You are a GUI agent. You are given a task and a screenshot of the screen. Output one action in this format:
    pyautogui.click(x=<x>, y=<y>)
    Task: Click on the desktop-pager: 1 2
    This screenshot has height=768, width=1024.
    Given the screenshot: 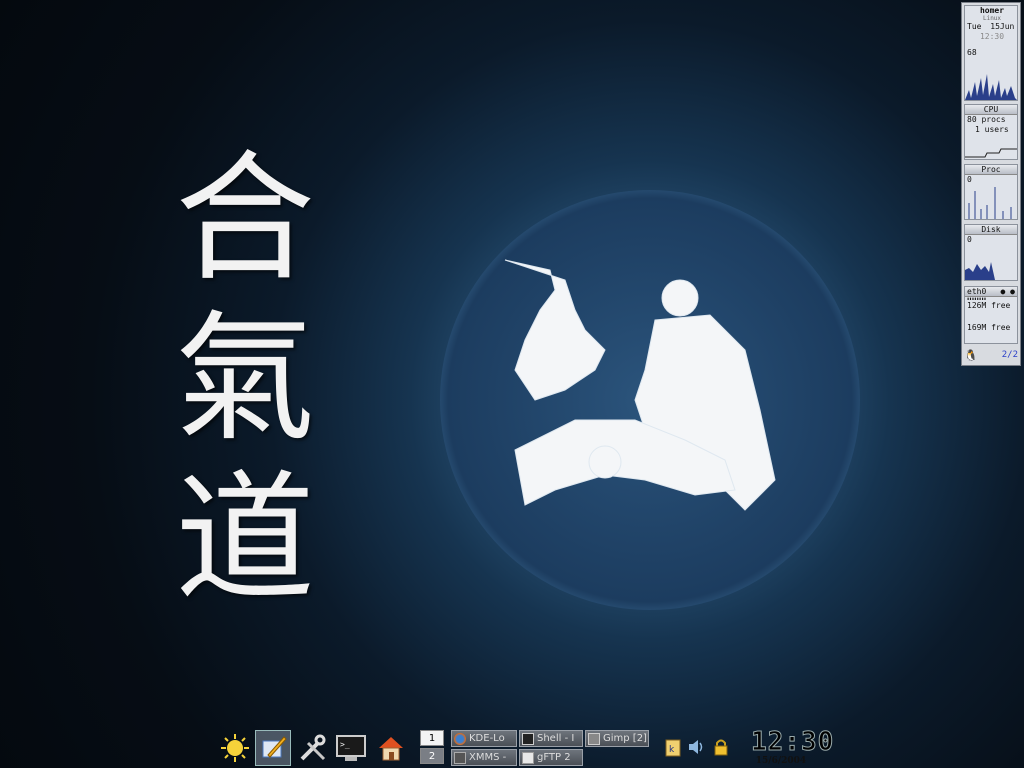 What is the action you would take?
    pyautogui.click(x=432, y=748)
    